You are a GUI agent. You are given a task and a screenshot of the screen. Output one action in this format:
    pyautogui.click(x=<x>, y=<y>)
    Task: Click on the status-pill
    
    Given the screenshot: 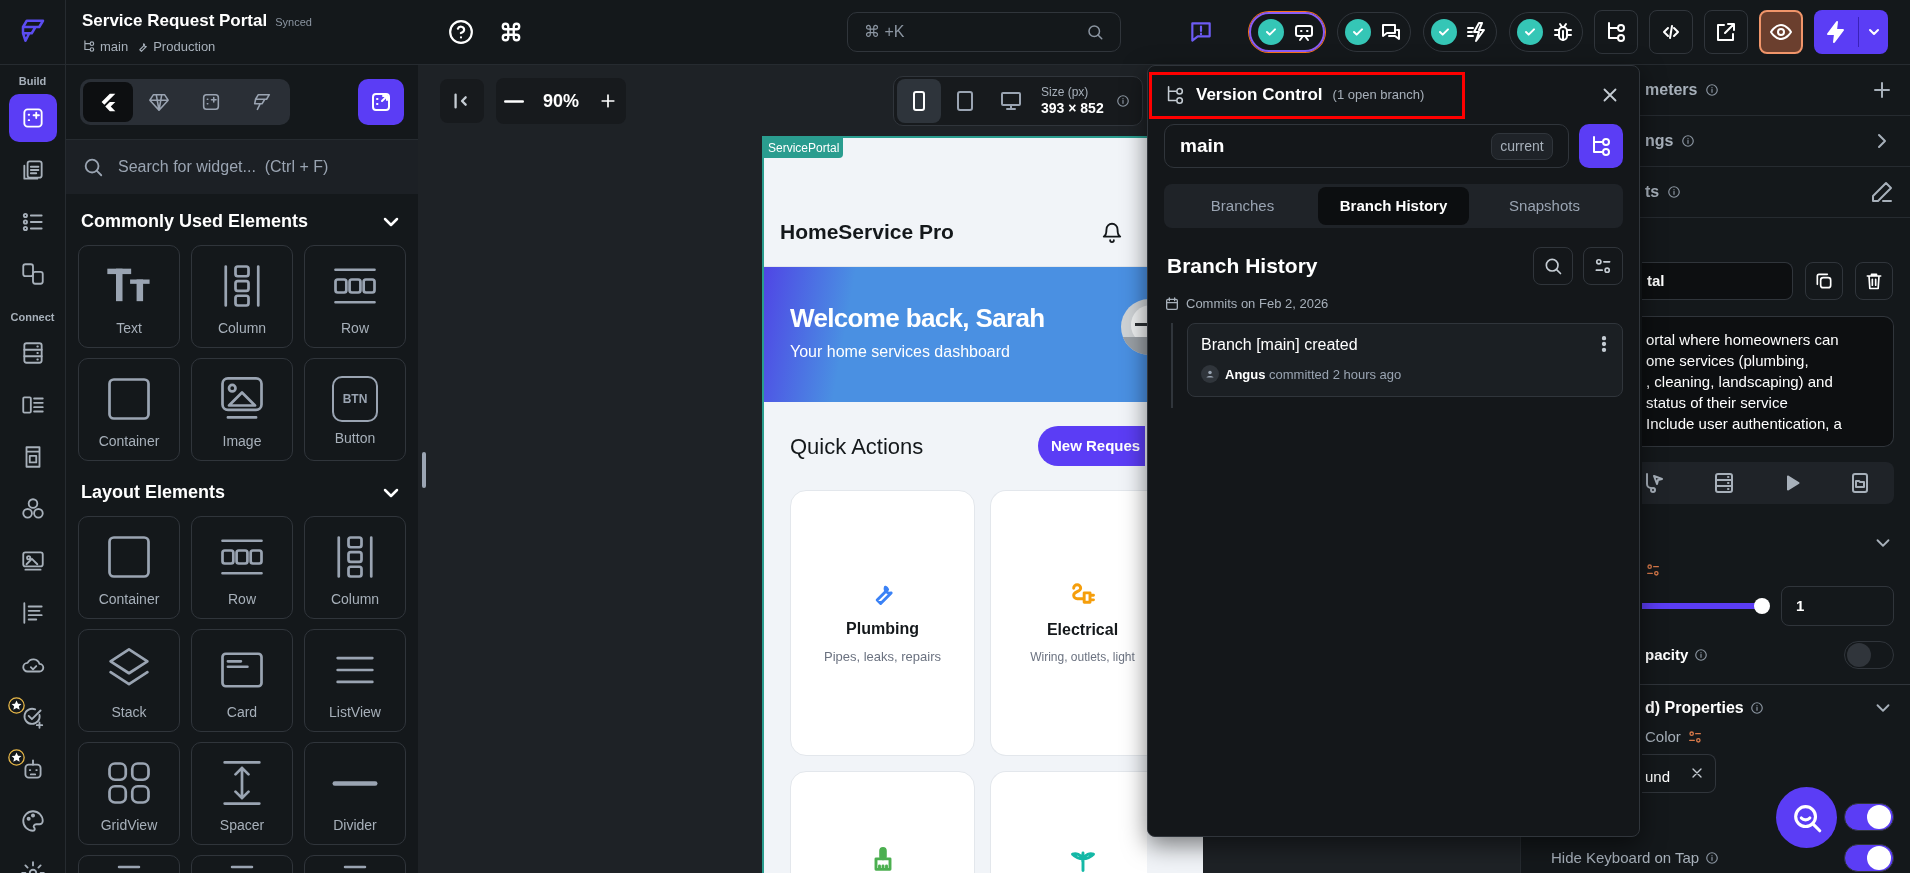 What is the action you would take?
    pyautogui.click(x=1287, y=32)
    